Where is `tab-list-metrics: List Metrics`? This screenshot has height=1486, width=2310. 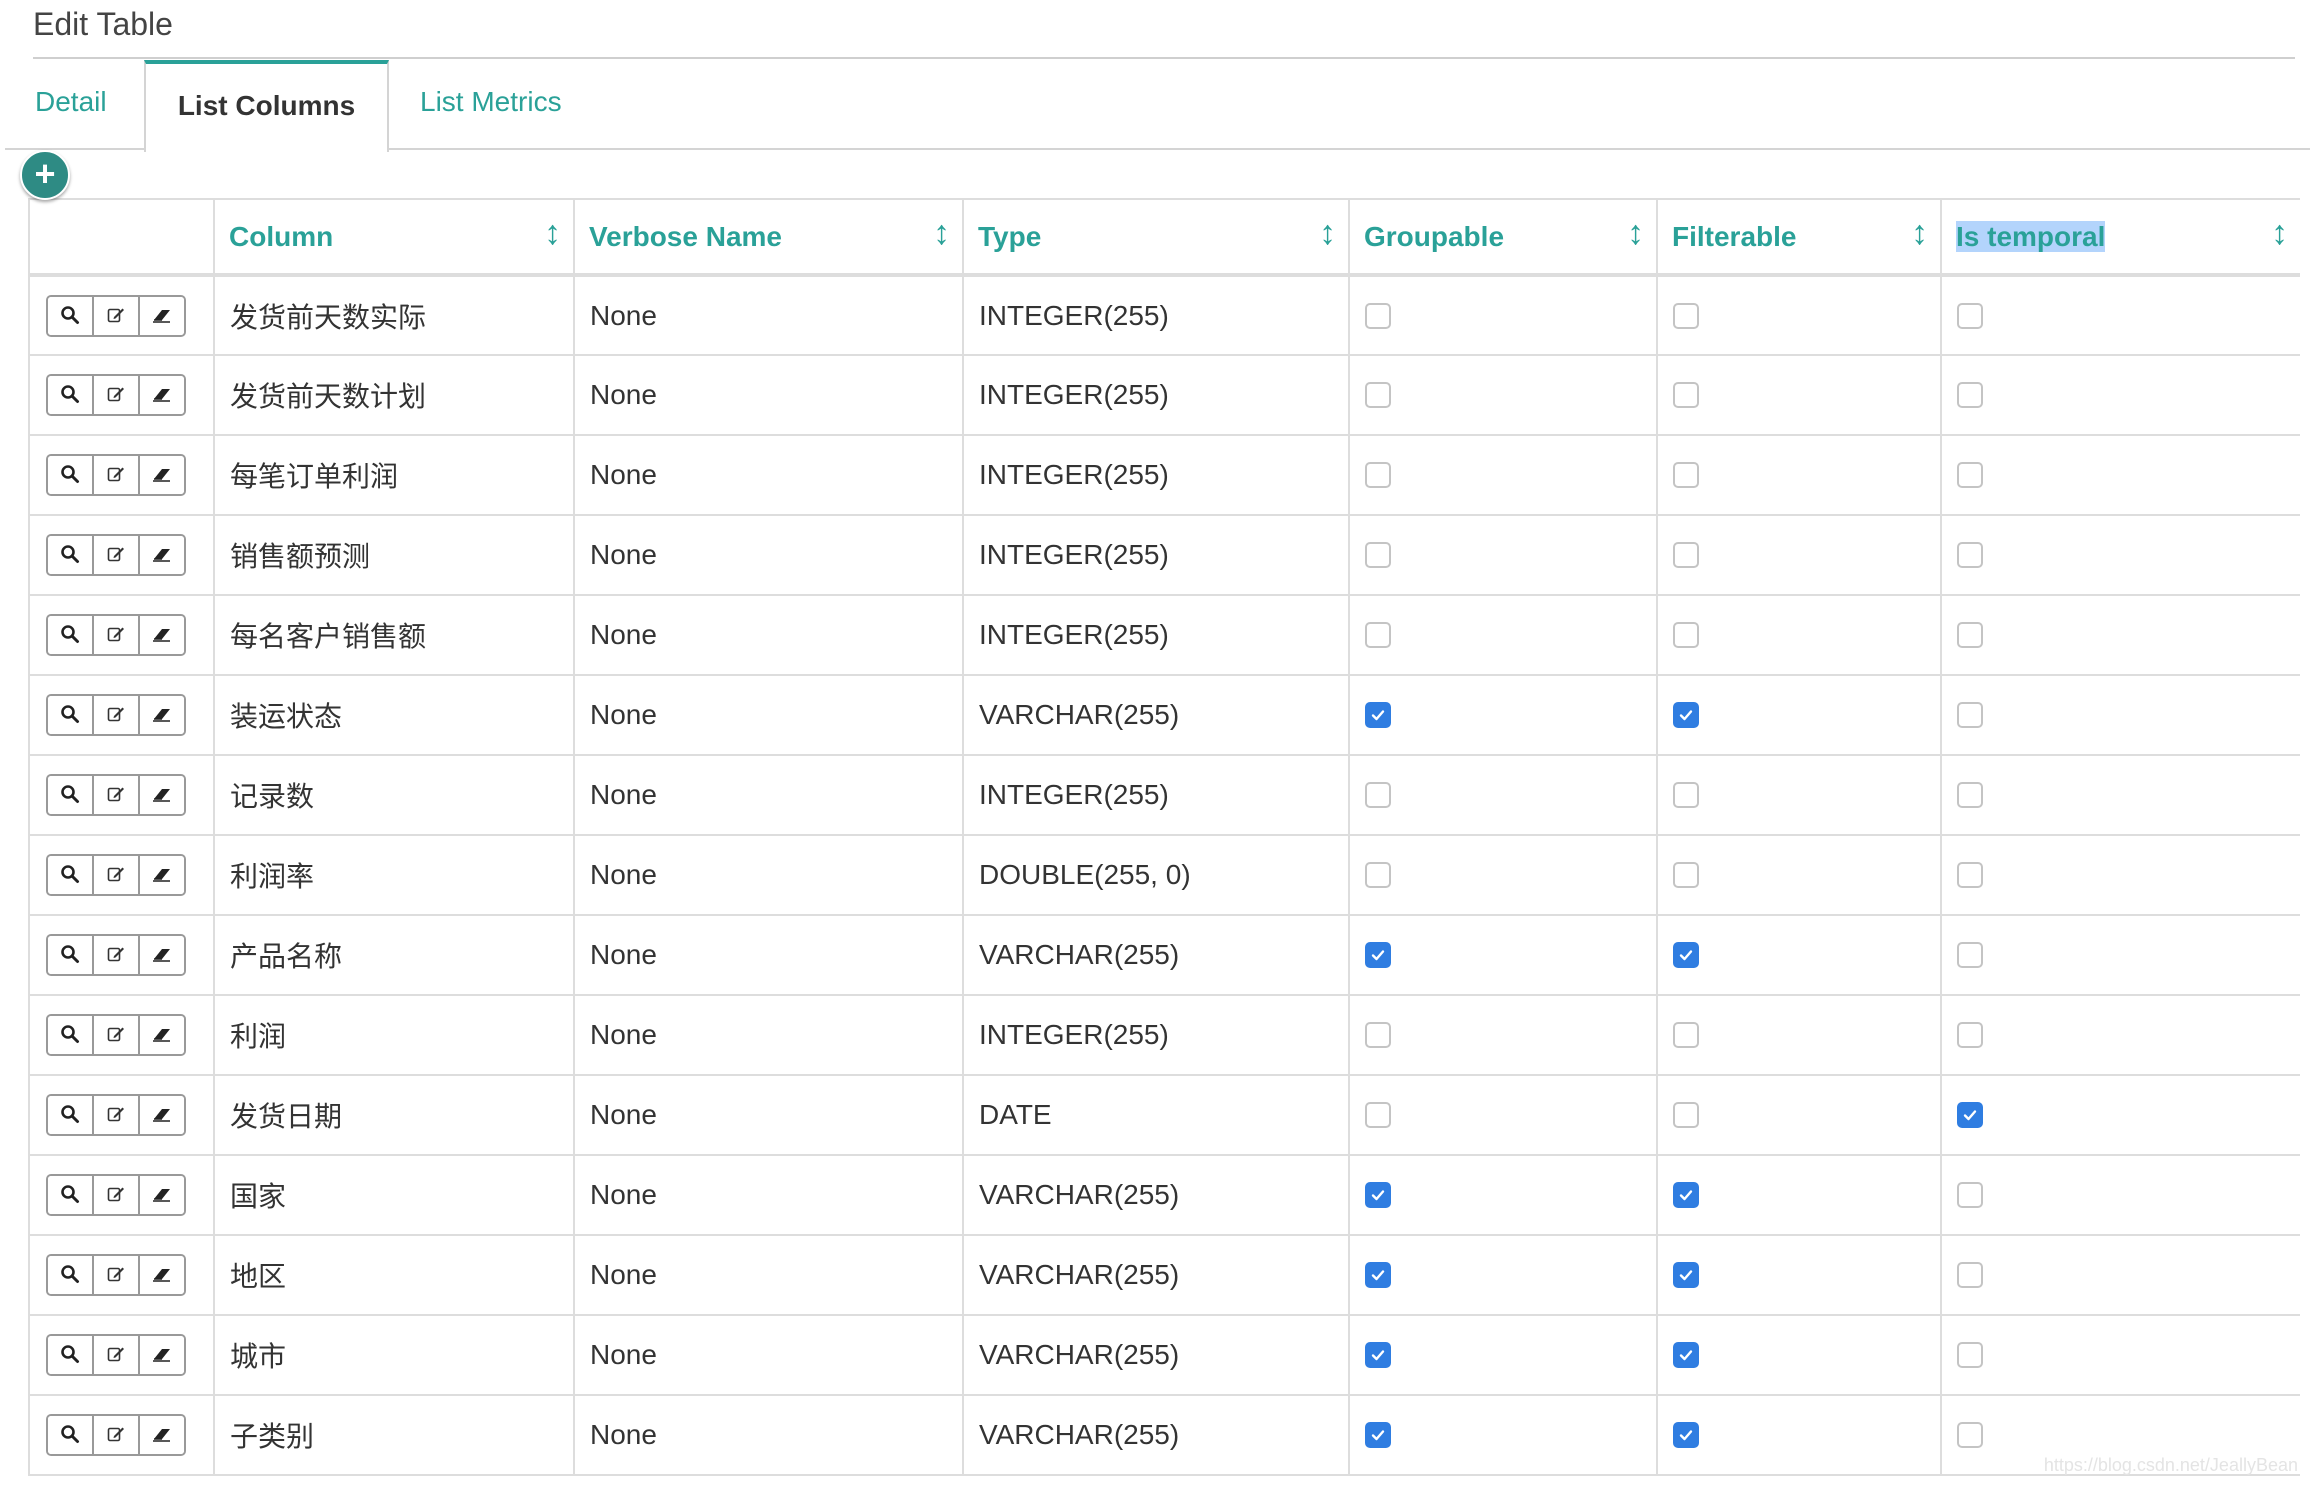 tab-list-metrics: List Metrics is located at coordinates (491, 105).